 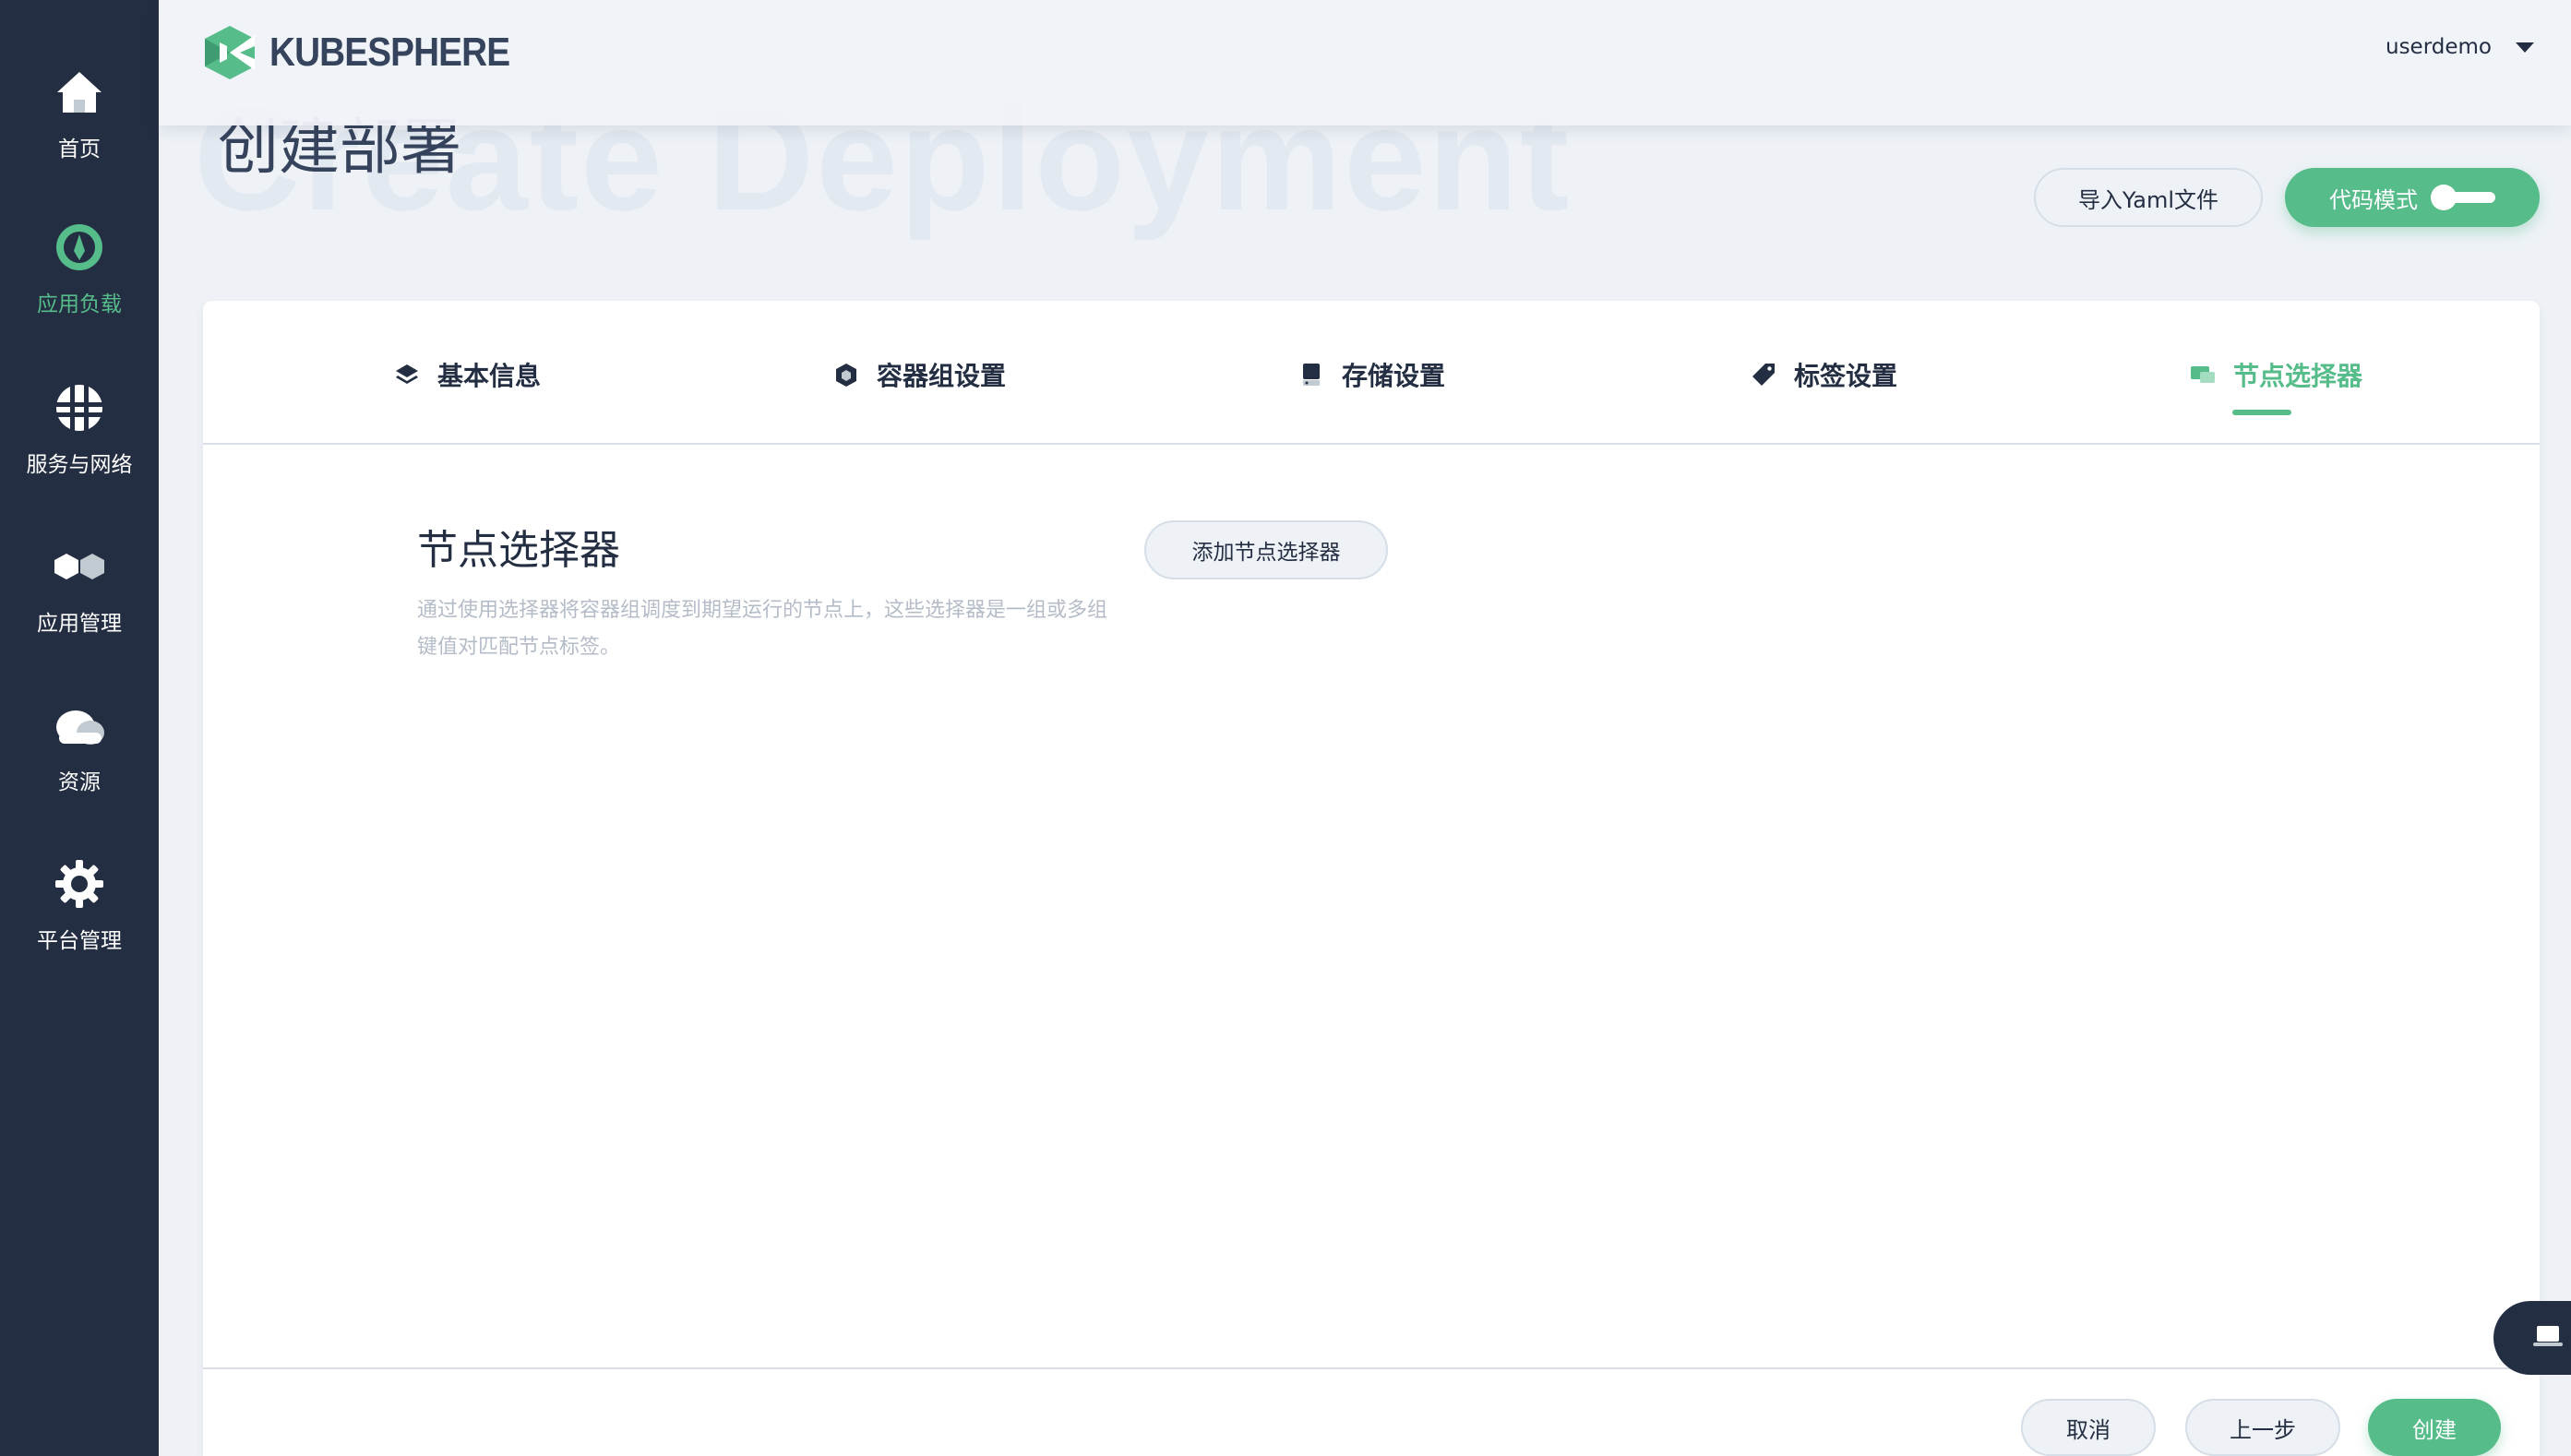 I want to click on previous-step-button: 上一步, so click(x=2262, y=1427).